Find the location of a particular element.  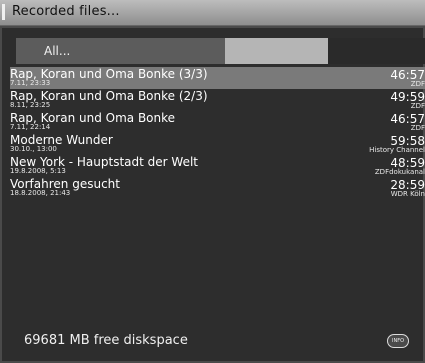

recording-date: 19.8.2008, 5:13 is located at coordinates (38, 171).